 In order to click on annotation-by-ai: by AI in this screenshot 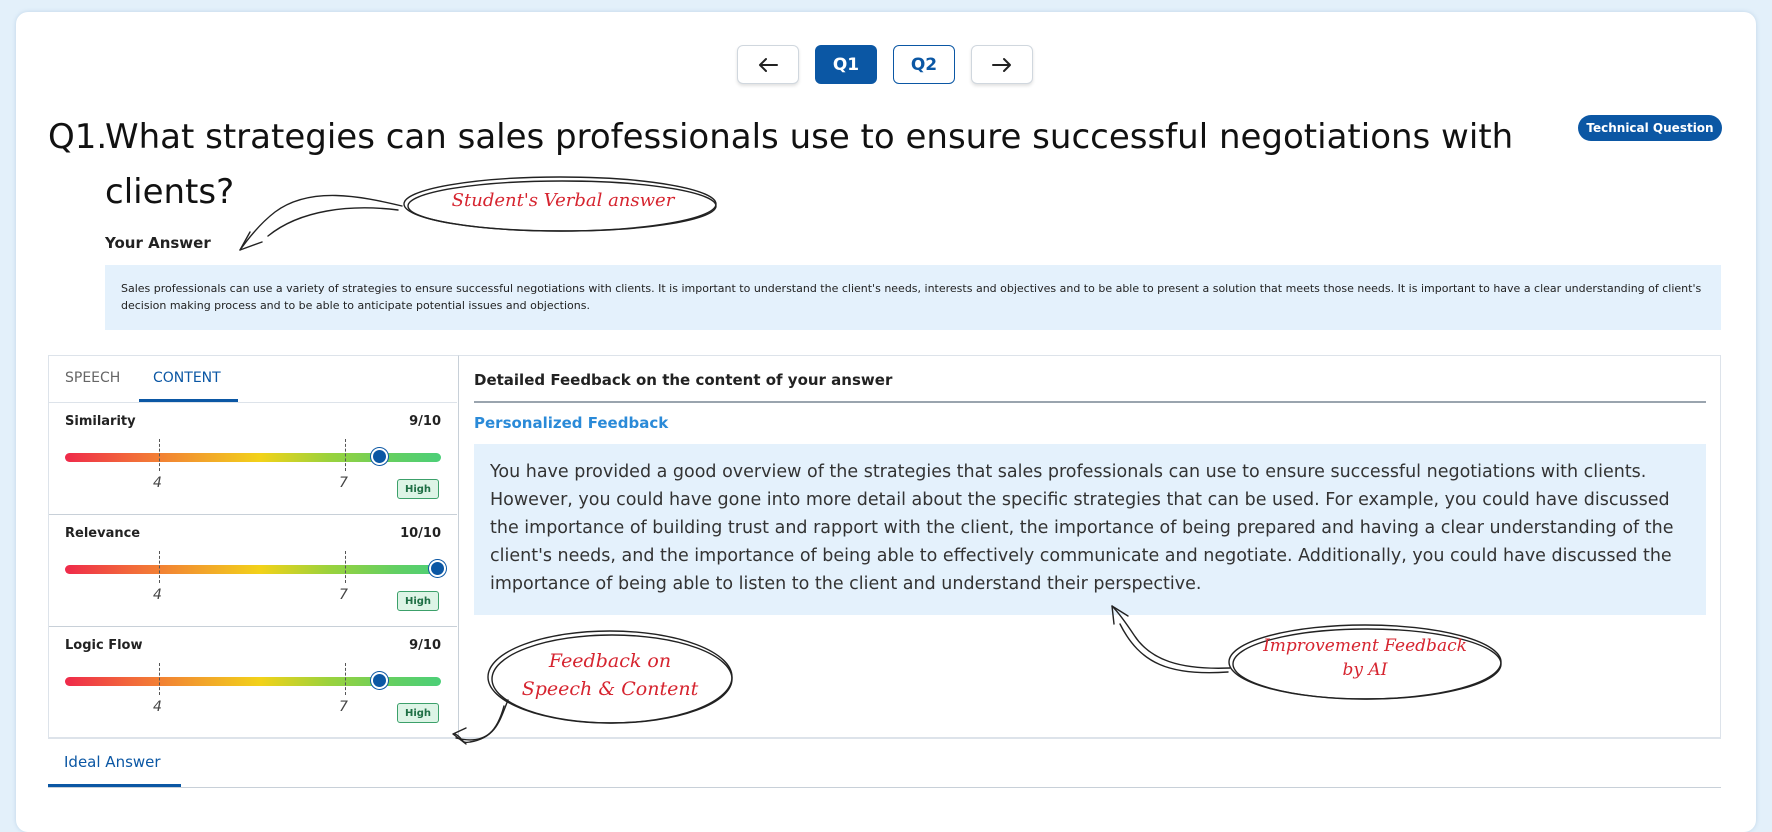, I will do `click(1365, 670)`.